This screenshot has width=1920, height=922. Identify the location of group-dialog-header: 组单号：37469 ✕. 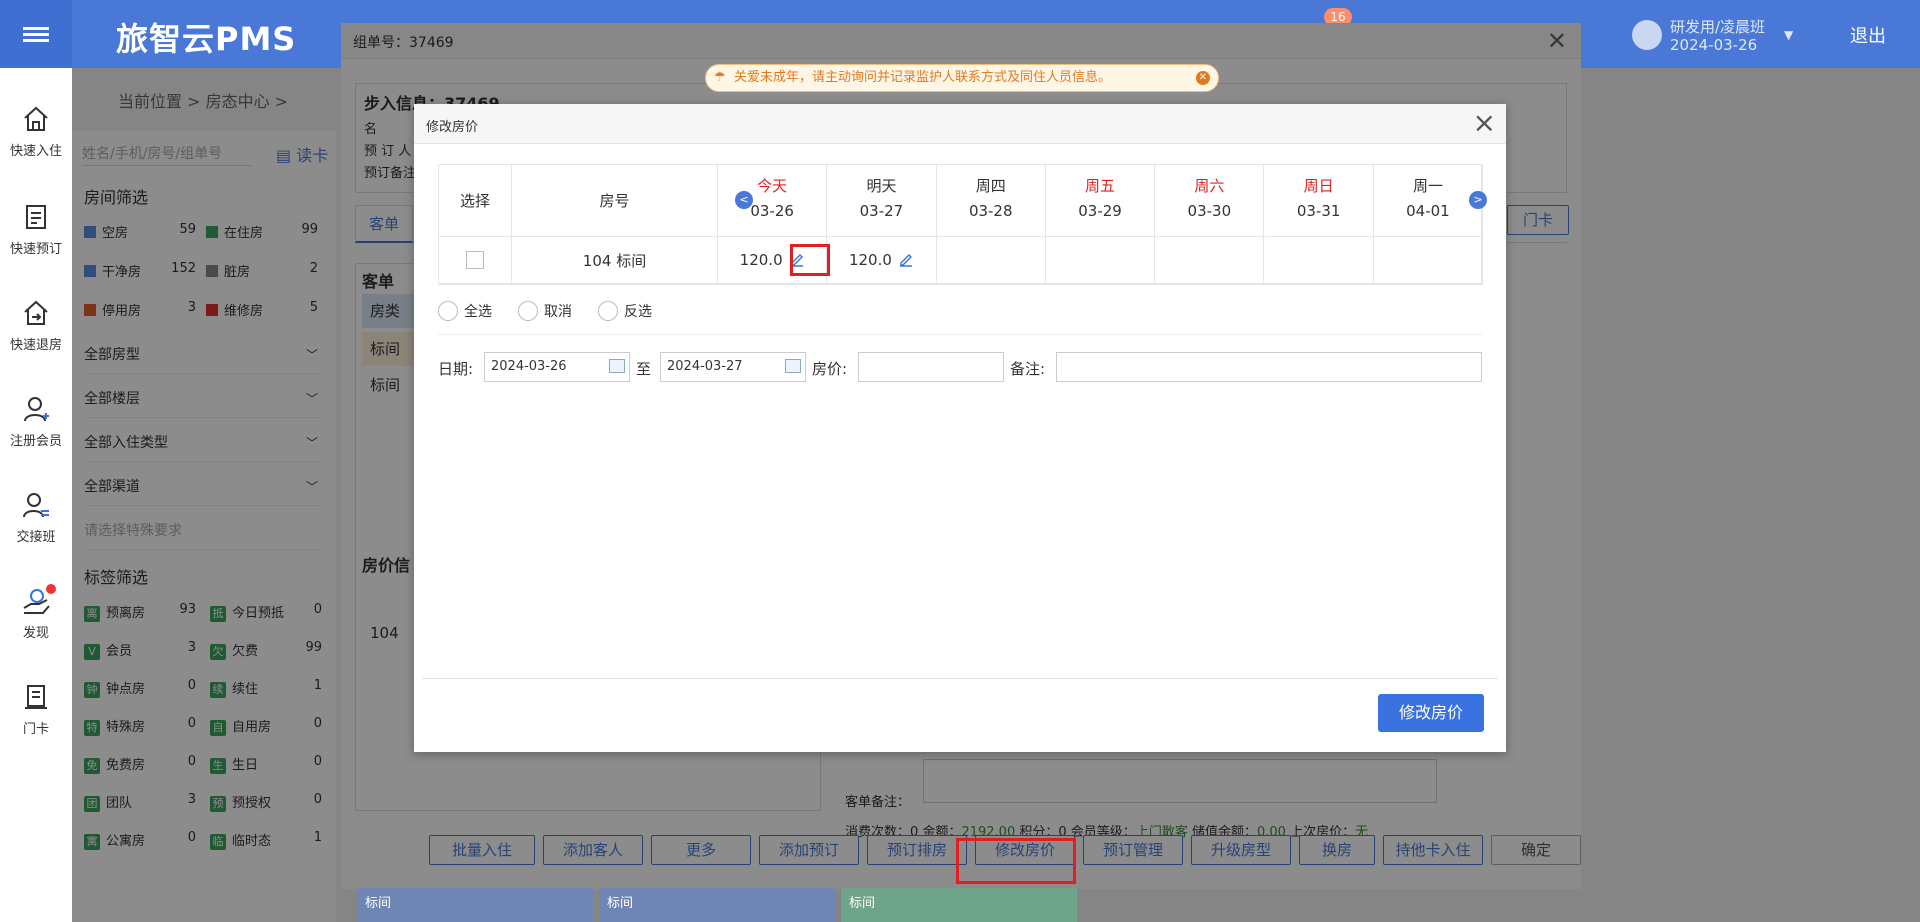
(961, 41).